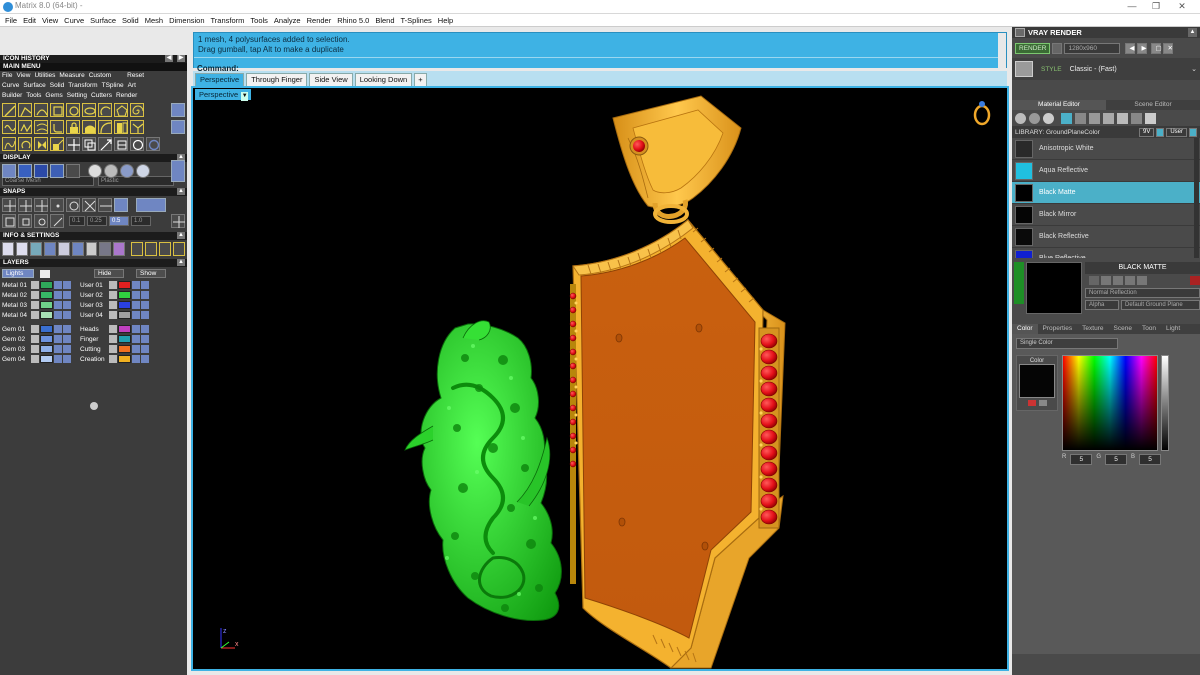 This screenshot has width=1200, height=675. Describe the element at coordinates (77, 248) in the screenshot. I see `history-icon` at that location.